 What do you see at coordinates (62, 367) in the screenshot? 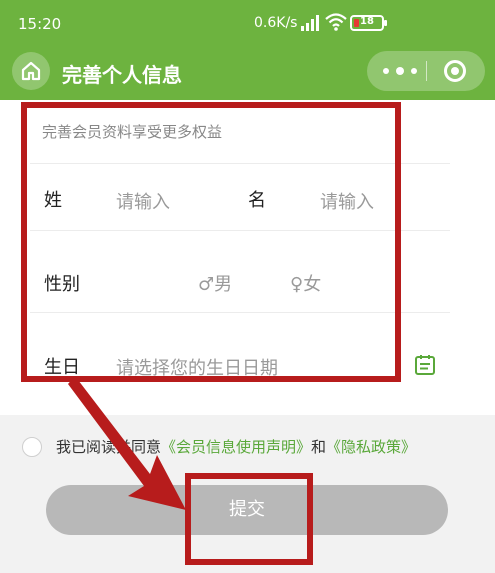
I see `birthday-label: 生日` at bounding box center [62, 367].